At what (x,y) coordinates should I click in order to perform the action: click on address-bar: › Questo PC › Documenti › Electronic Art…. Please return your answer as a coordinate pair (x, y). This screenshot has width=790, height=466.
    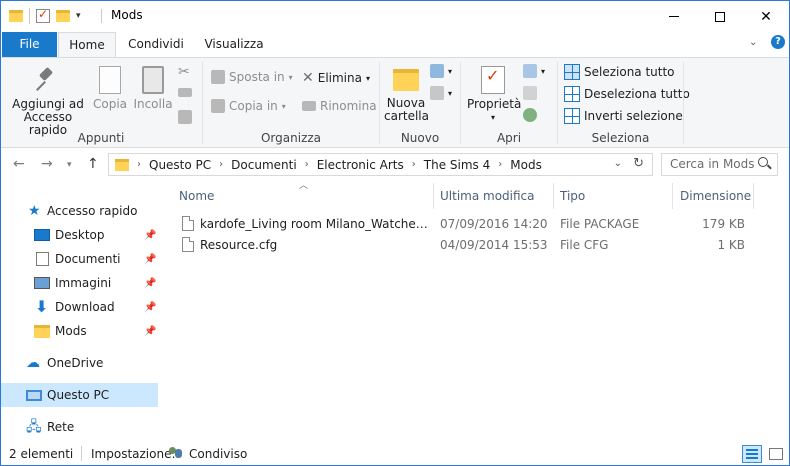
    Looking at the image, I should click on (380, 164).